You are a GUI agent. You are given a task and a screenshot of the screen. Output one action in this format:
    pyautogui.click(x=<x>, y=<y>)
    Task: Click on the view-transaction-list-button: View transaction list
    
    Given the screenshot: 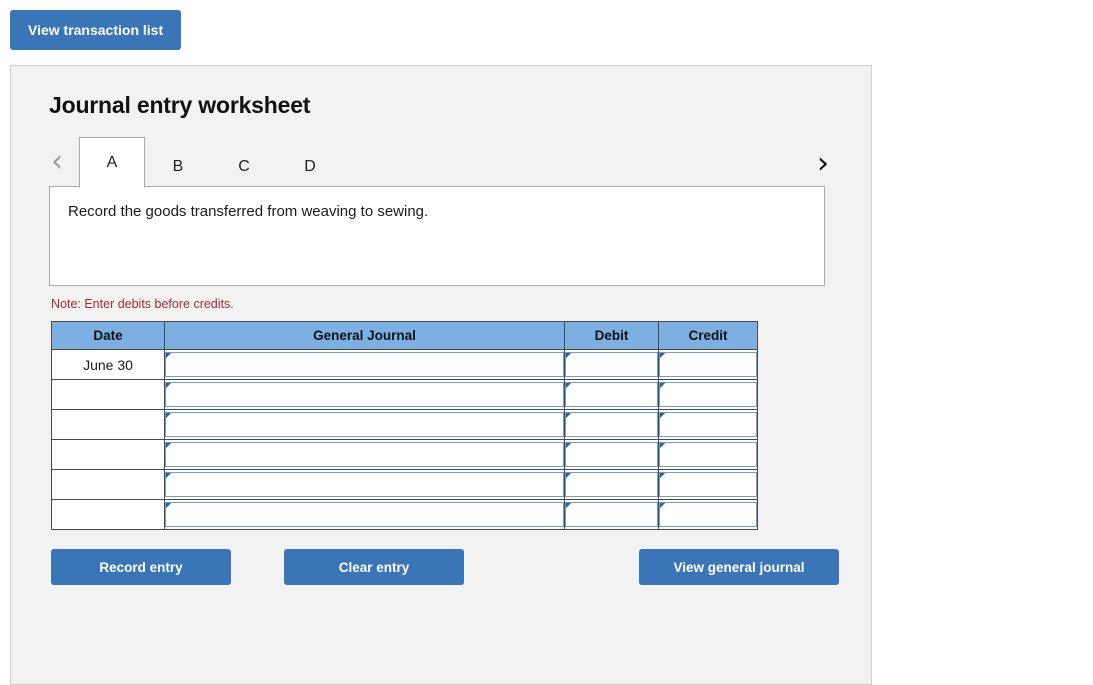 What is the action you would take?
    pyautogui.click(x=96, y=30)
    